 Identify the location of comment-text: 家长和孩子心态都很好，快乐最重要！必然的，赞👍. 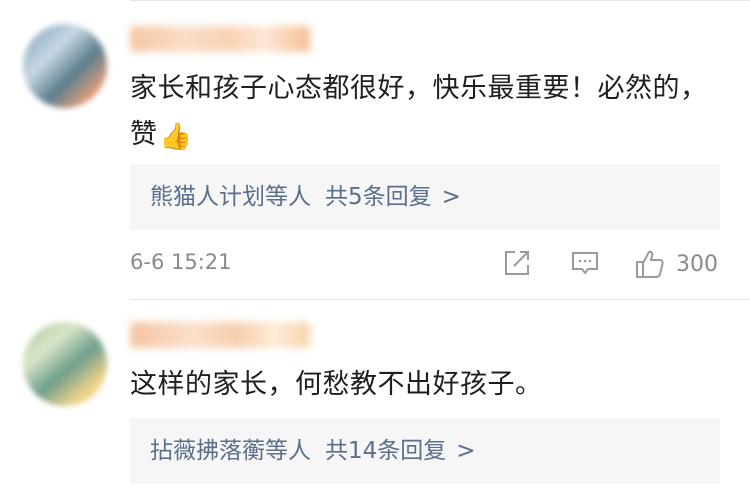
(425, 113).